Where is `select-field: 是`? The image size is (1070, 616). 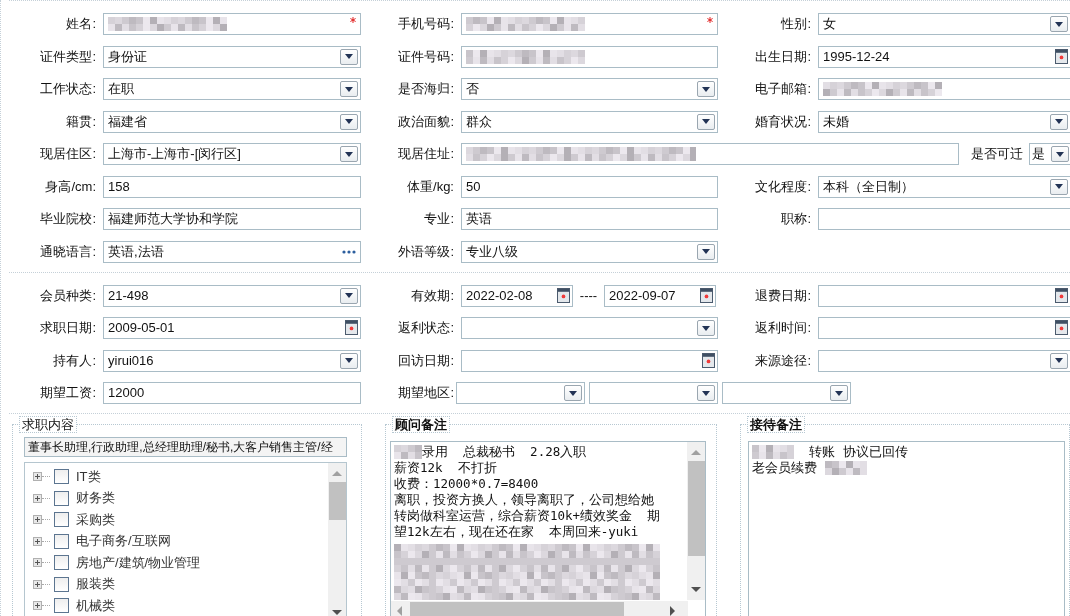 select-field: 是 is located at coordinates (1049, 154).